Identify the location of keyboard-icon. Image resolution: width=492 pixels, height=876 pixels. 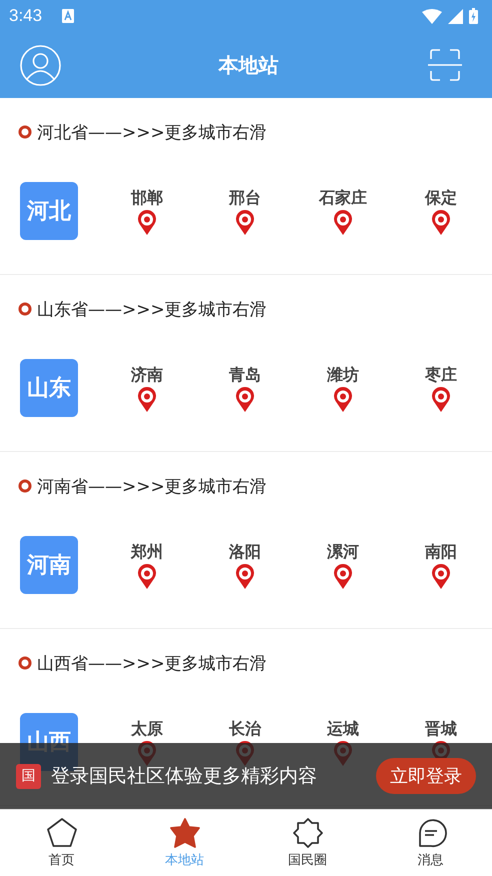
(68, 16).